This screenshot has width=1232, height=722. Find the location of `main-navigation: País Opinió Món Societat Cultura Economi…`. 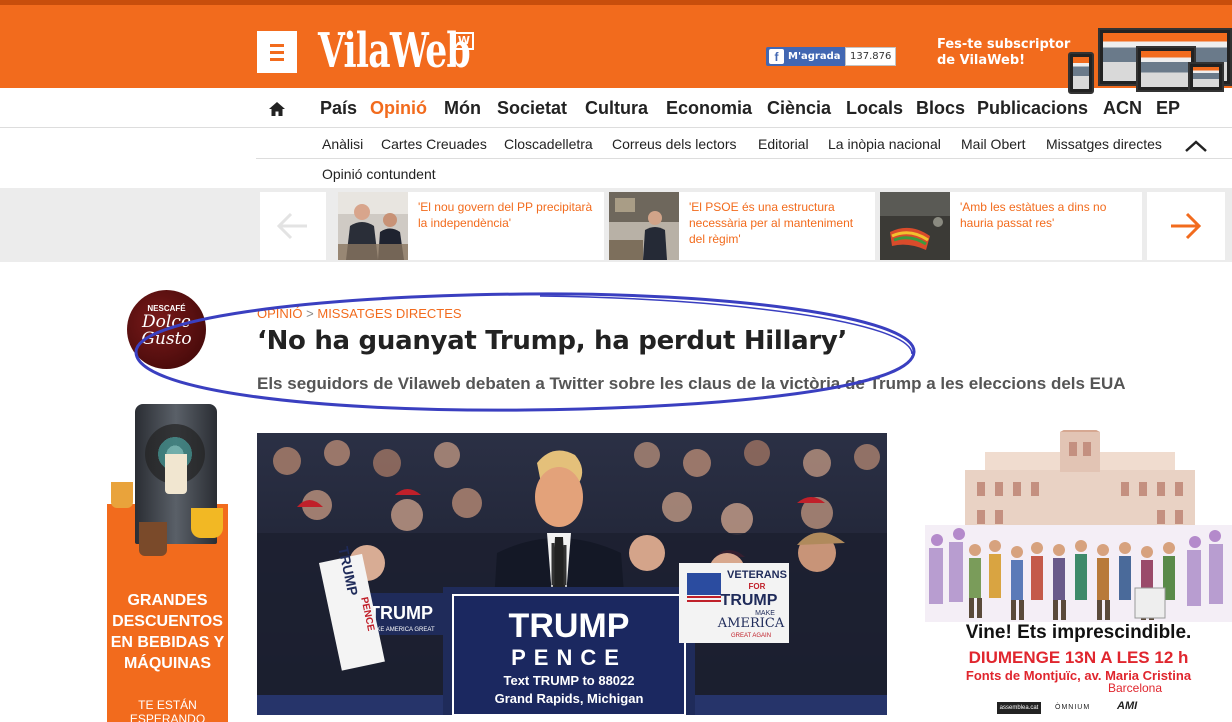

main-navigation: País Opinió Món Societat Cultura Economi… is located at coordinates (616, 108).